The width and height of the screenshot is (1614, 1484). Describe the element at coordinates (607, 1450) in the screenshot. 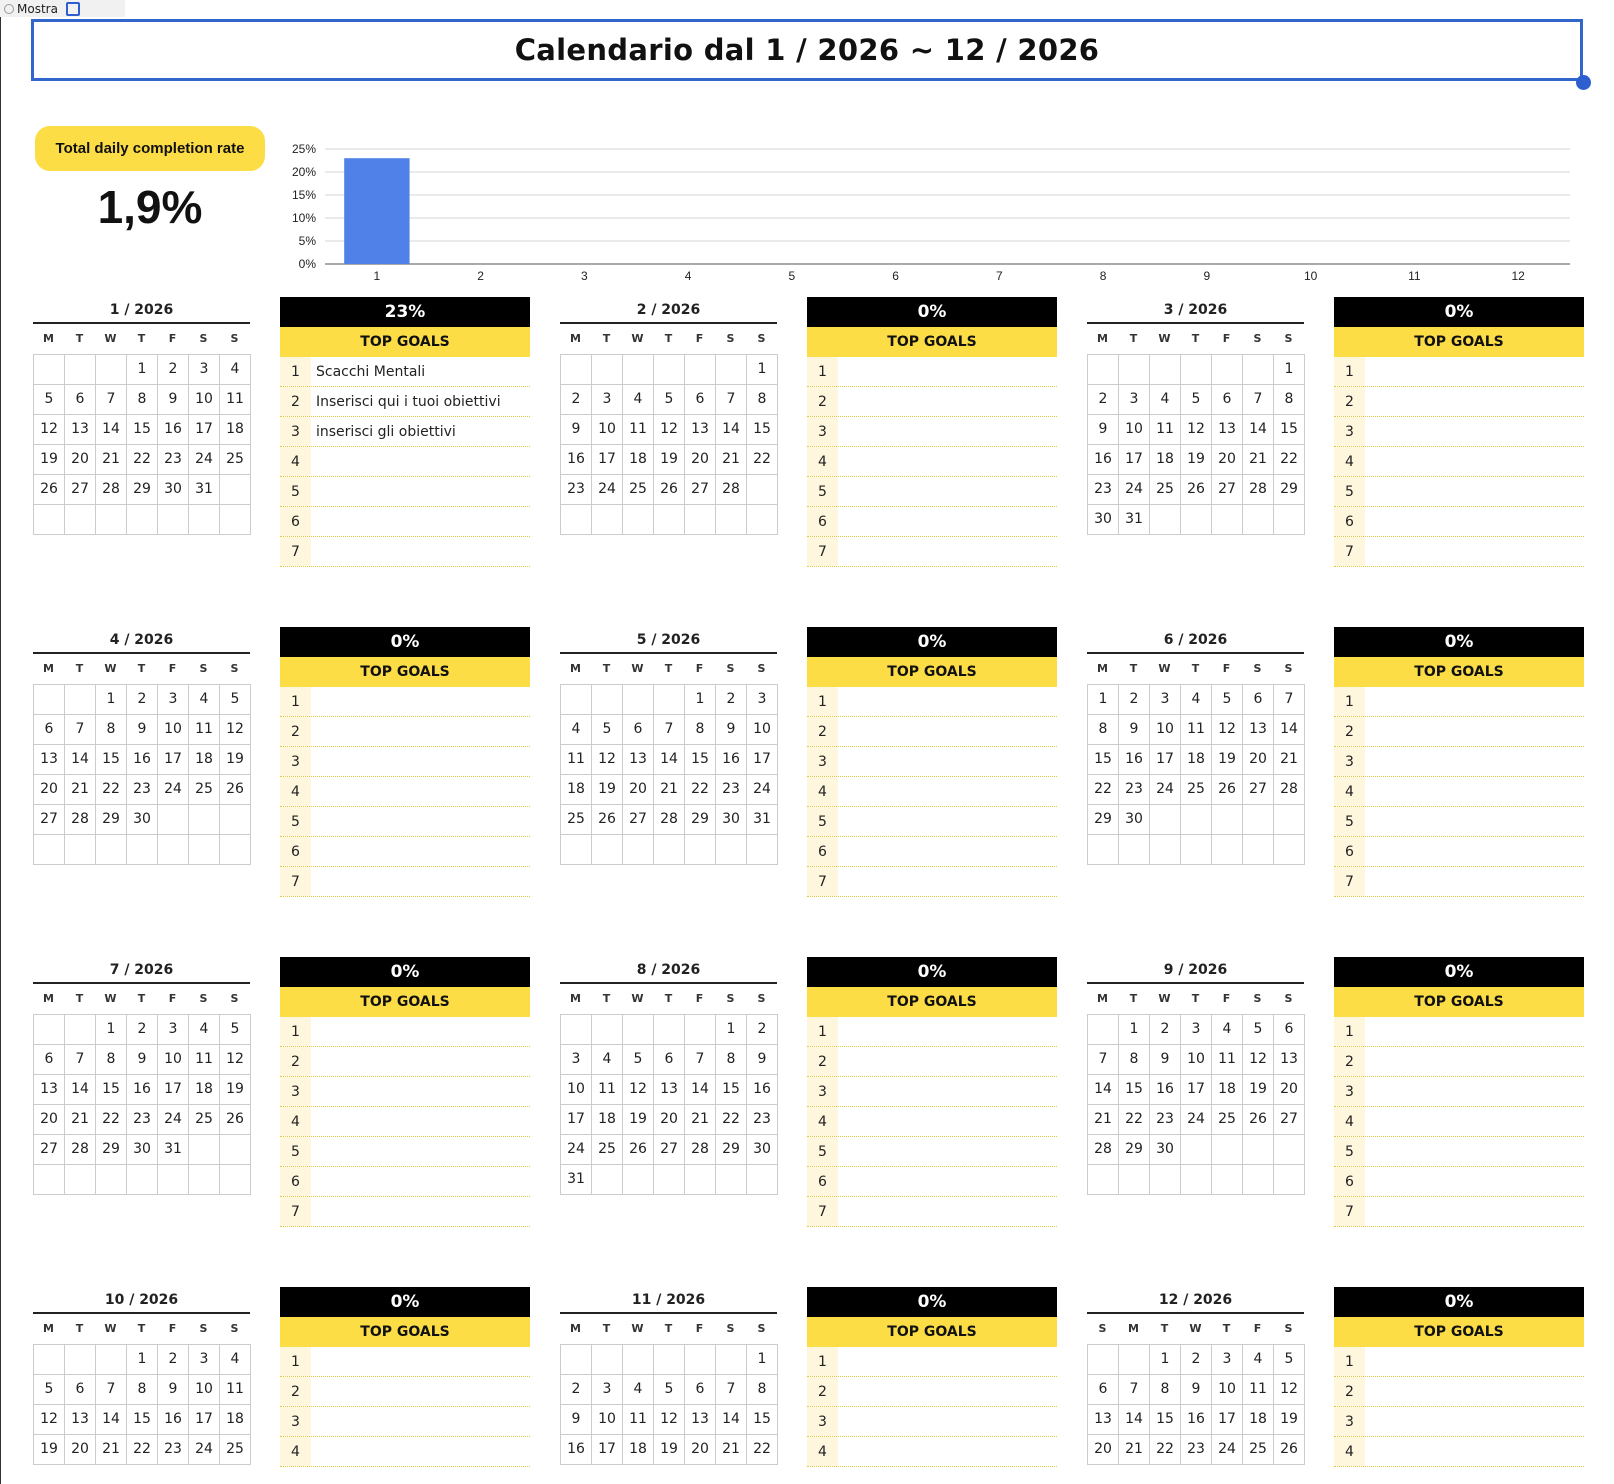

I see `day-cell: 17` at that location.